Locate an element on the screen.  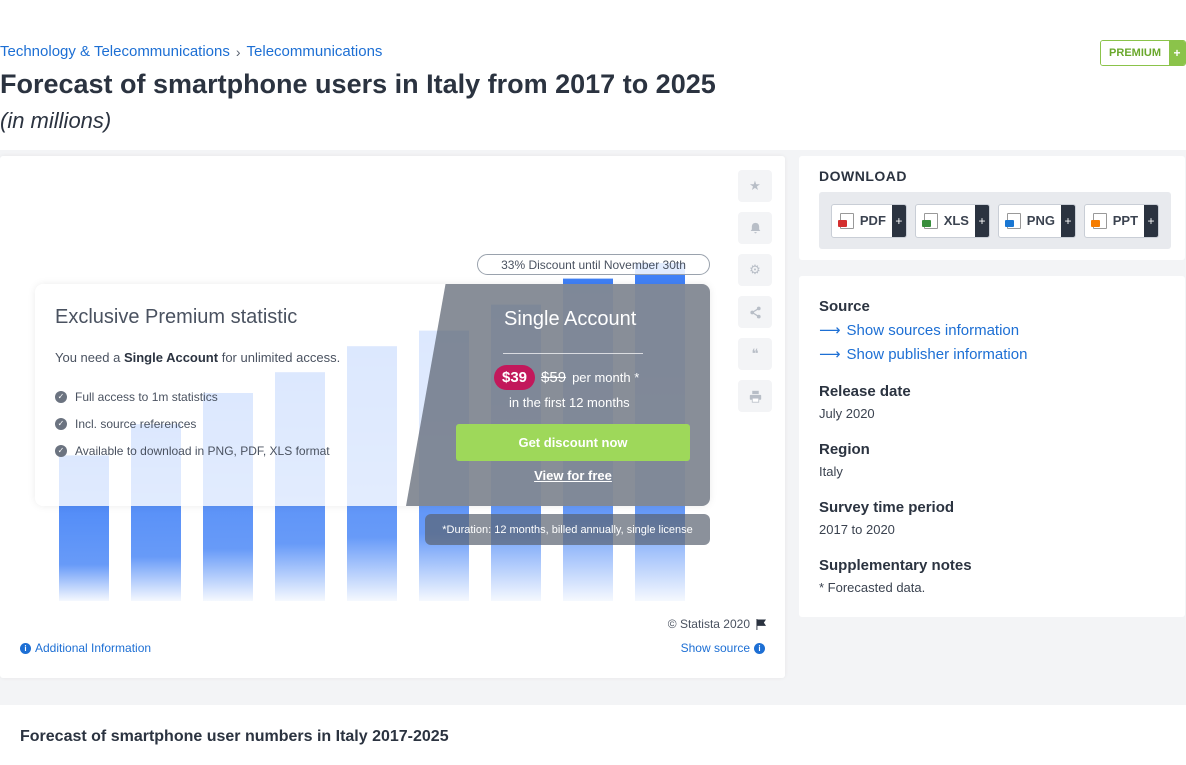
png-file-icon is located at coordinates (1011, 221).